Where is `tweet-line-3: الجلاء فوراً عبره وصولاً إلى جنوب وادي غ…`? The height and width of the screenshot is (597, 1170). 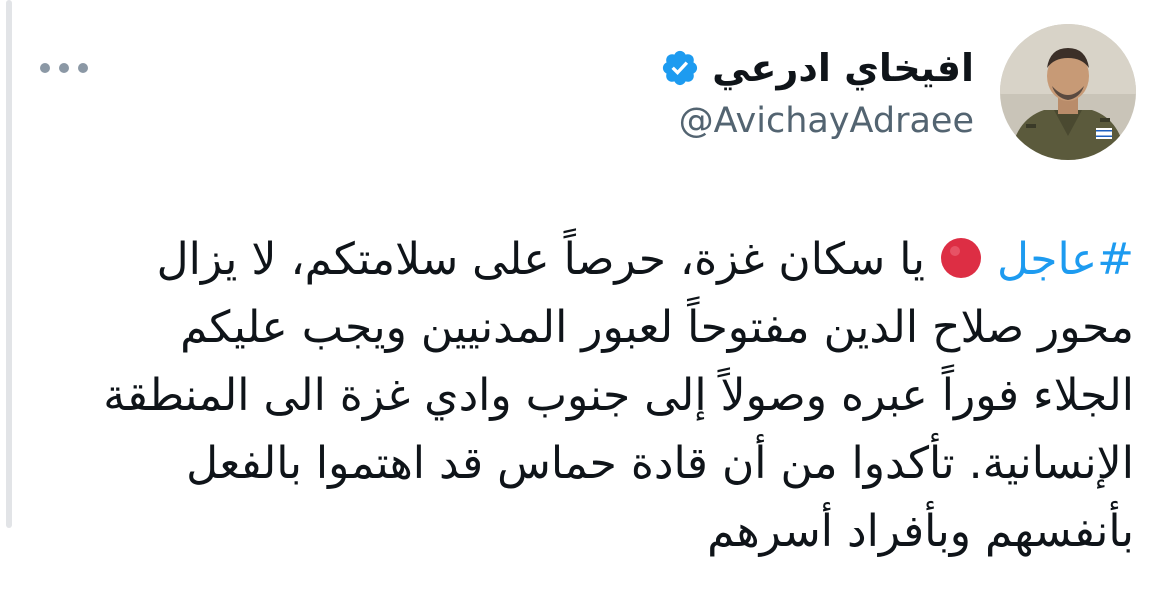 tweet-line-3: الجلاء فوراً عبره وصولاً إلى جنوب وادي غ… is located at coordinates (618, 395).